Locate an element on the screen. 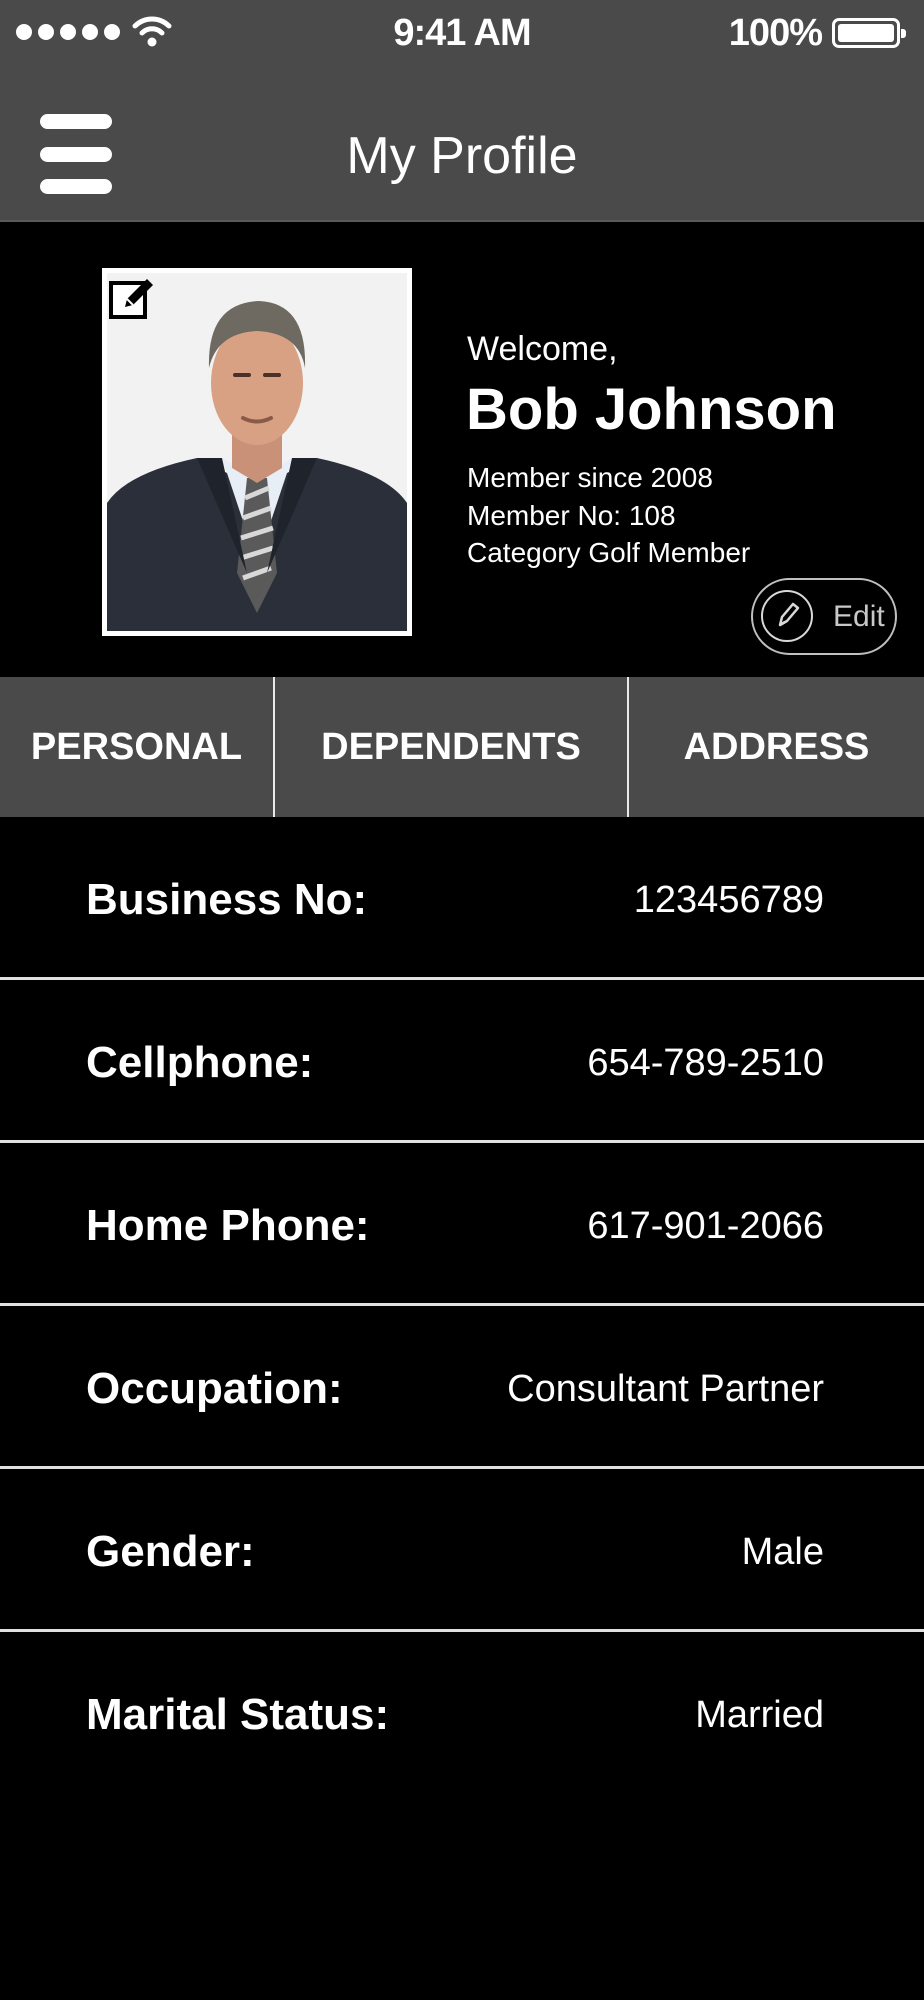 This screenshot has height=2000, width=924. field-cellphone: Cellphone: 654-789-2510 is located at coordinates (462, 1061).